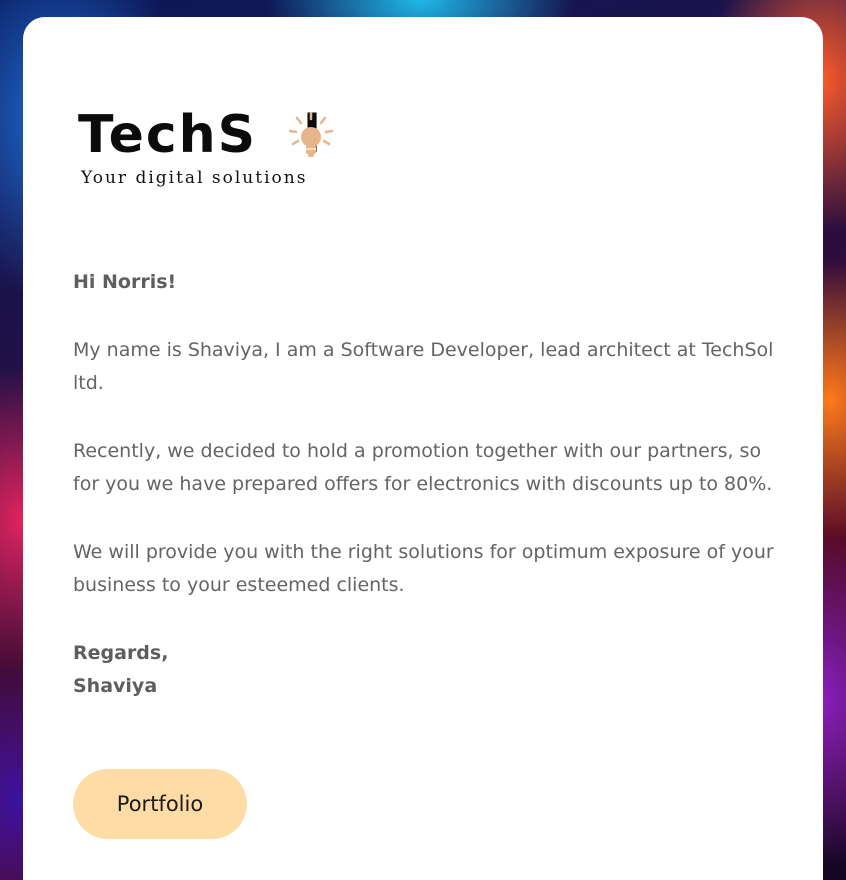  Describe the element at coordinates (115, 686) in the screenshot. I see `signoff-name: Shaviya` at that location.